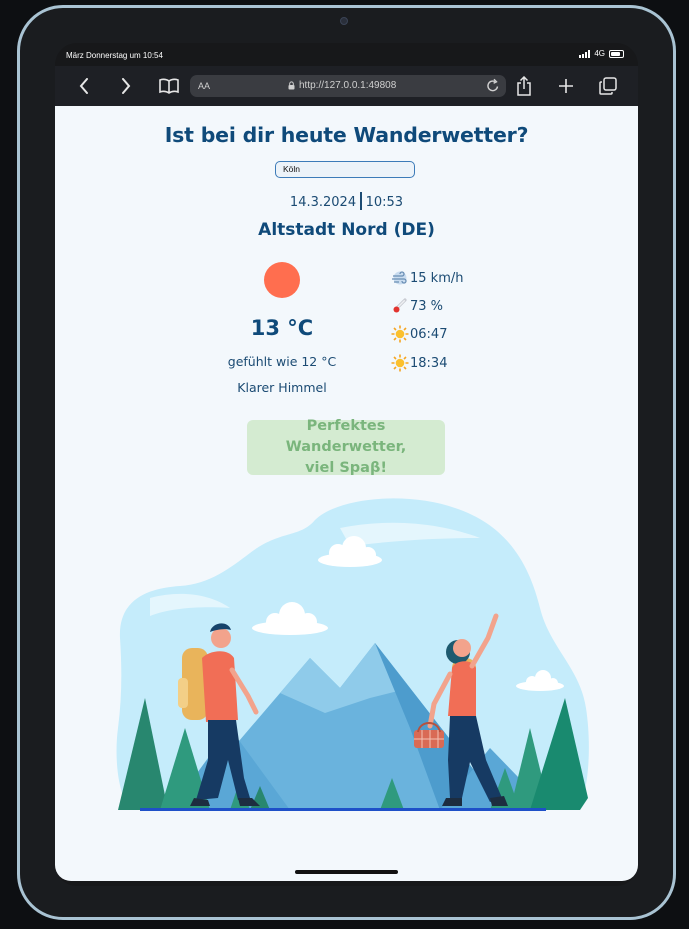  I want to click on wind-stat: 15 km/h, so click(427, 278).